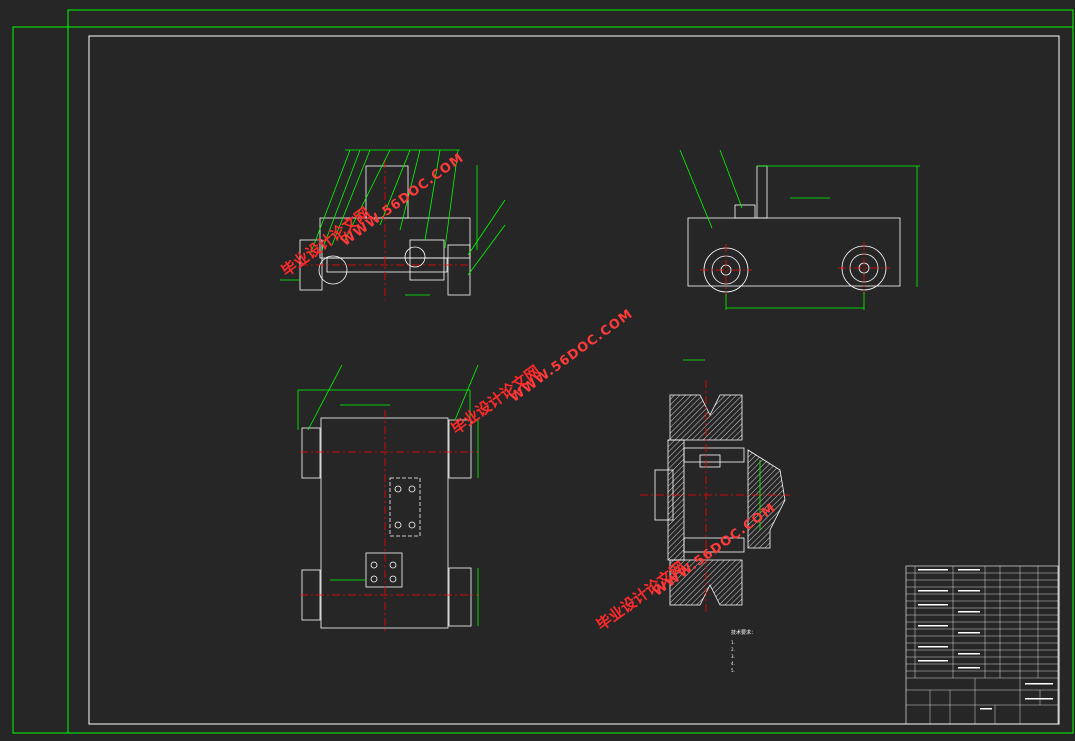 The height and width of the screenshot is (741, 1075). I want to click on side-view, so click(799, 229).